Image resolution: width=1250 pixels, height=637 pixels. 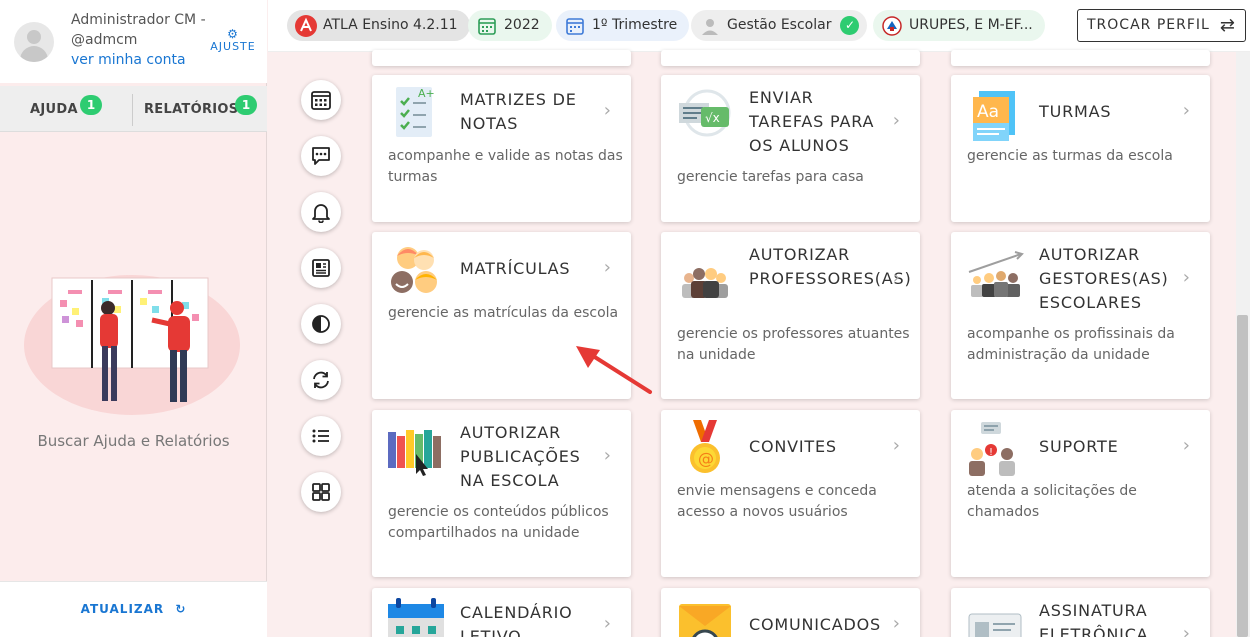 What do you see at coordinates (1079, 446) in the screenshot?
I see `card-title: SUPORTE` at bounding box center [1079, 446].